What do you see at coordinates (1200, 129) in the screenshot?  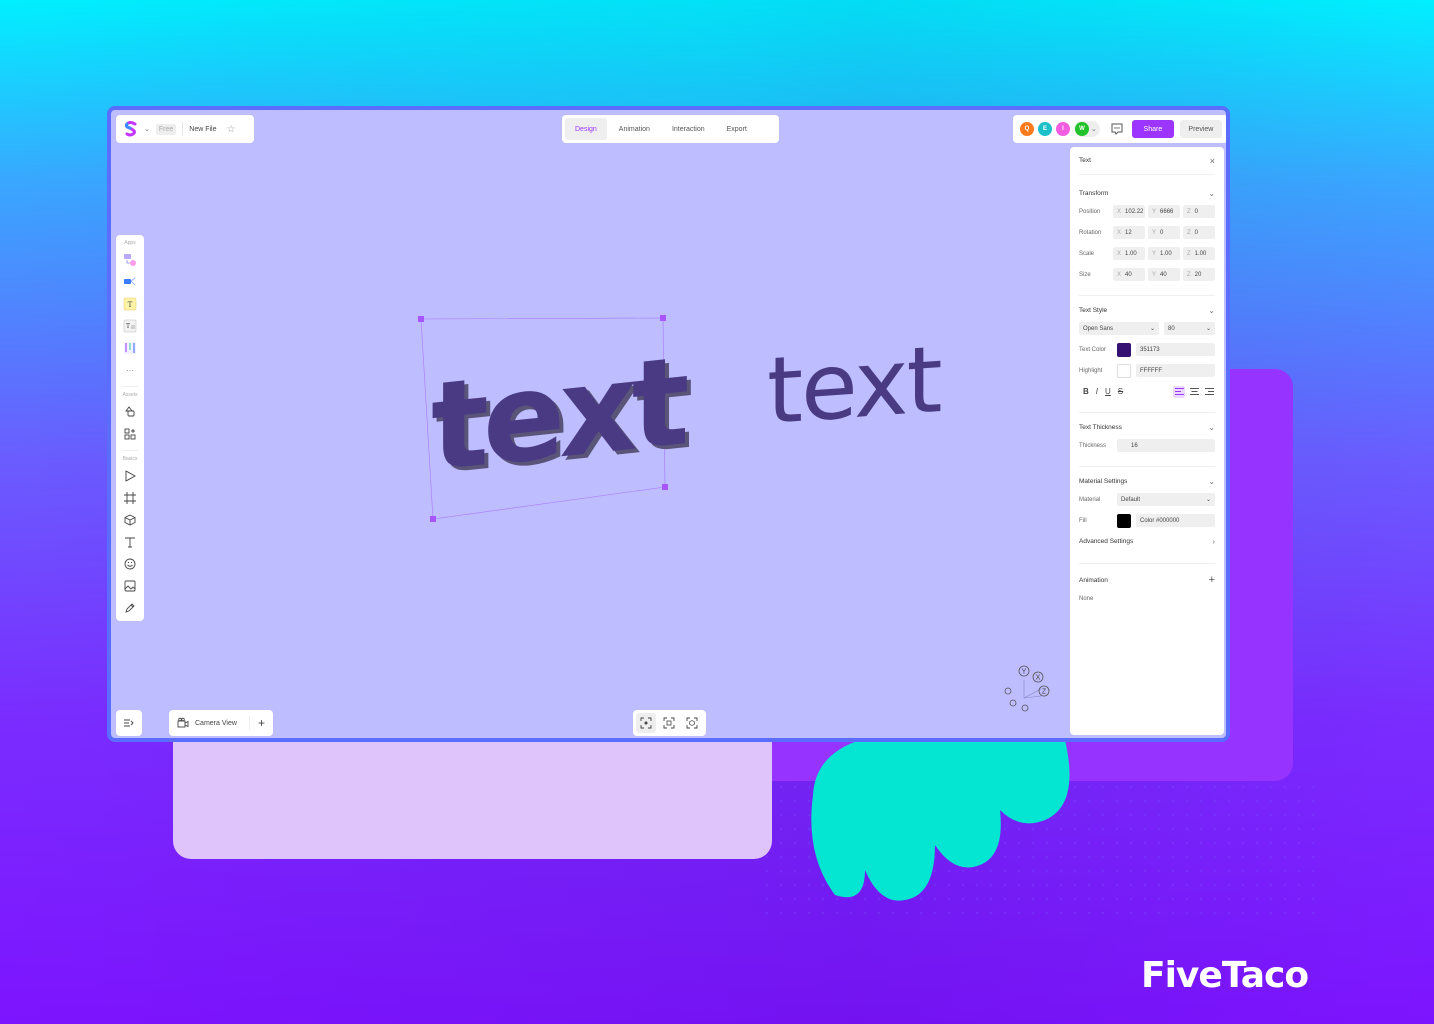 I see `preview-button: Preview` at bounding box center [1200, 129].